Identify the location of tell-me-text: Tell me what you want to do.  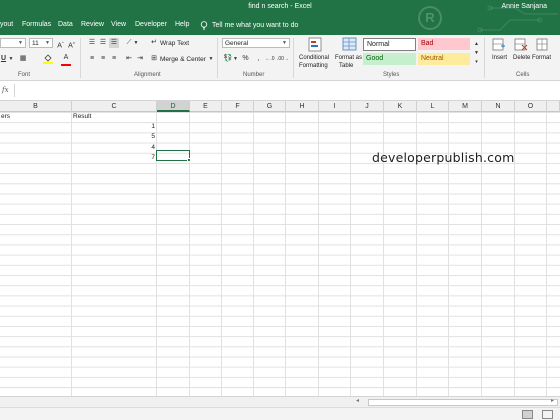
(255, 25).